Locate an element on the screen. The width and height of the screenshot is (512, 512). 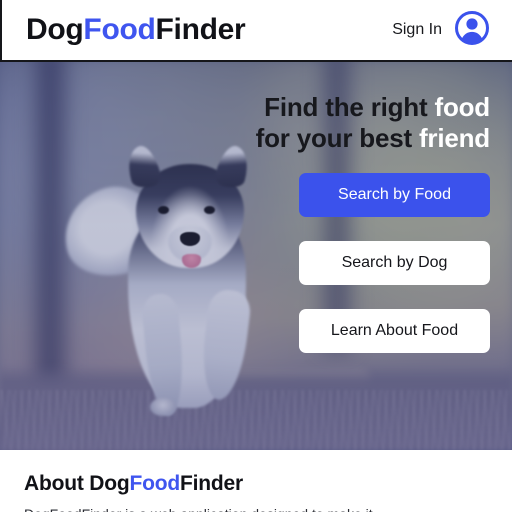
hero-headline-line1-dark: Find the right is located at coordinates (349, 107).